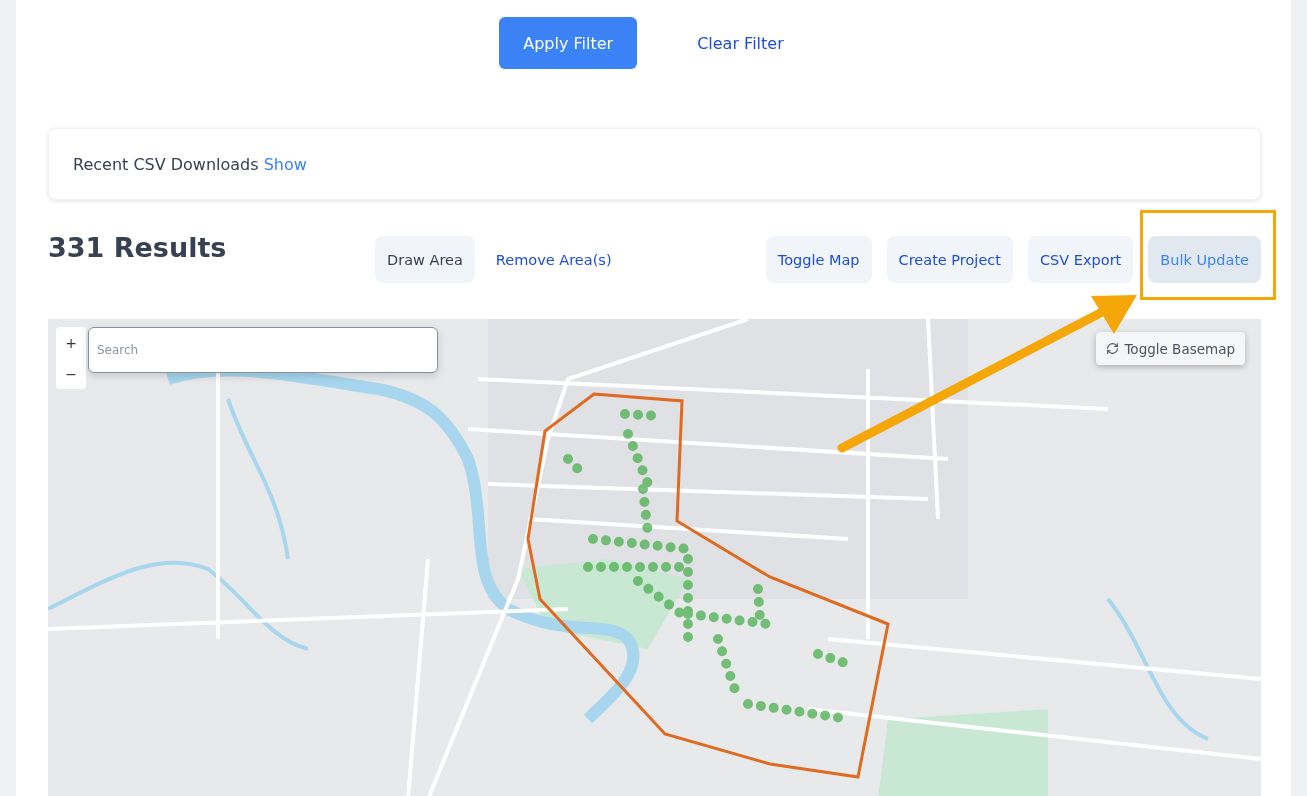 This screenshot has width=1307, height=796. I want to click on clear-filter-link: Clear Filter, so click(740, 43).